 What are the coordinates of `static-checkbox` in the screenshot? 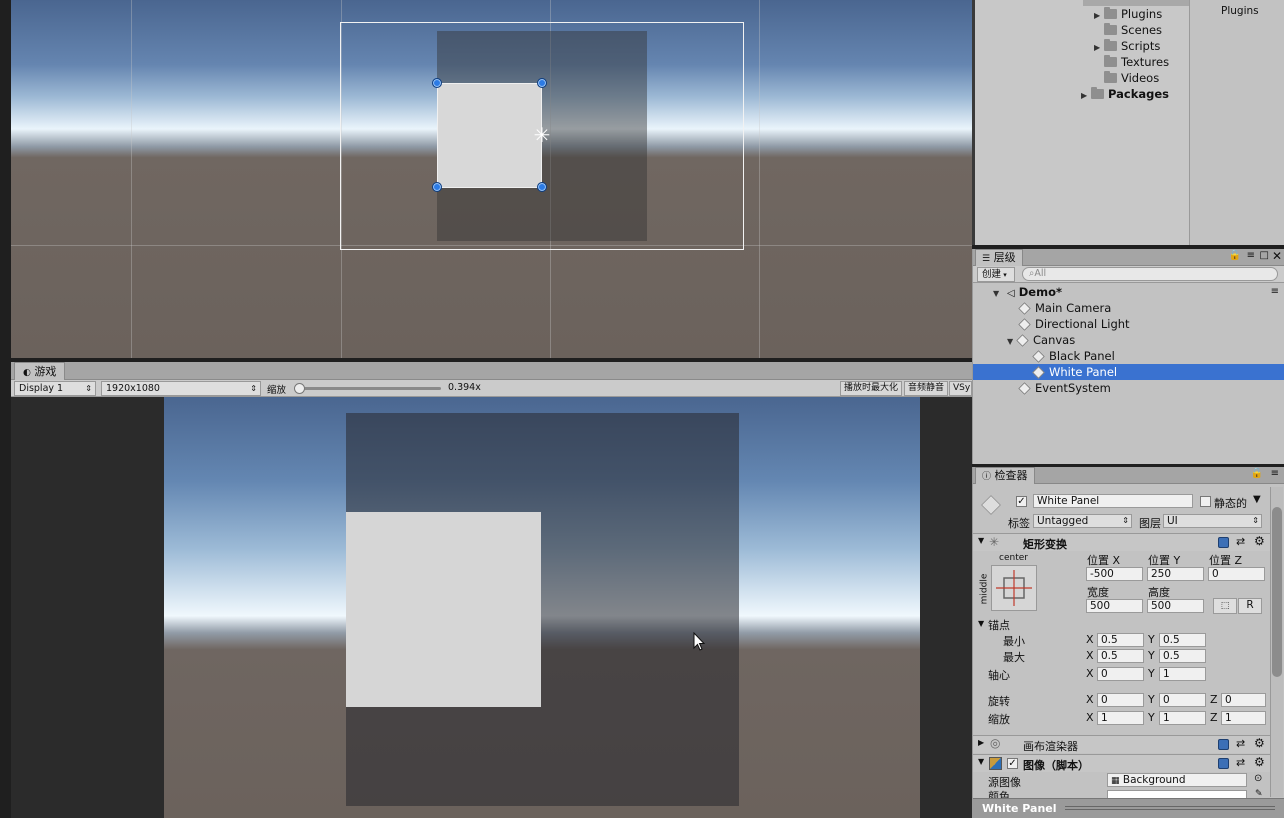 It's located at (1205, 501).